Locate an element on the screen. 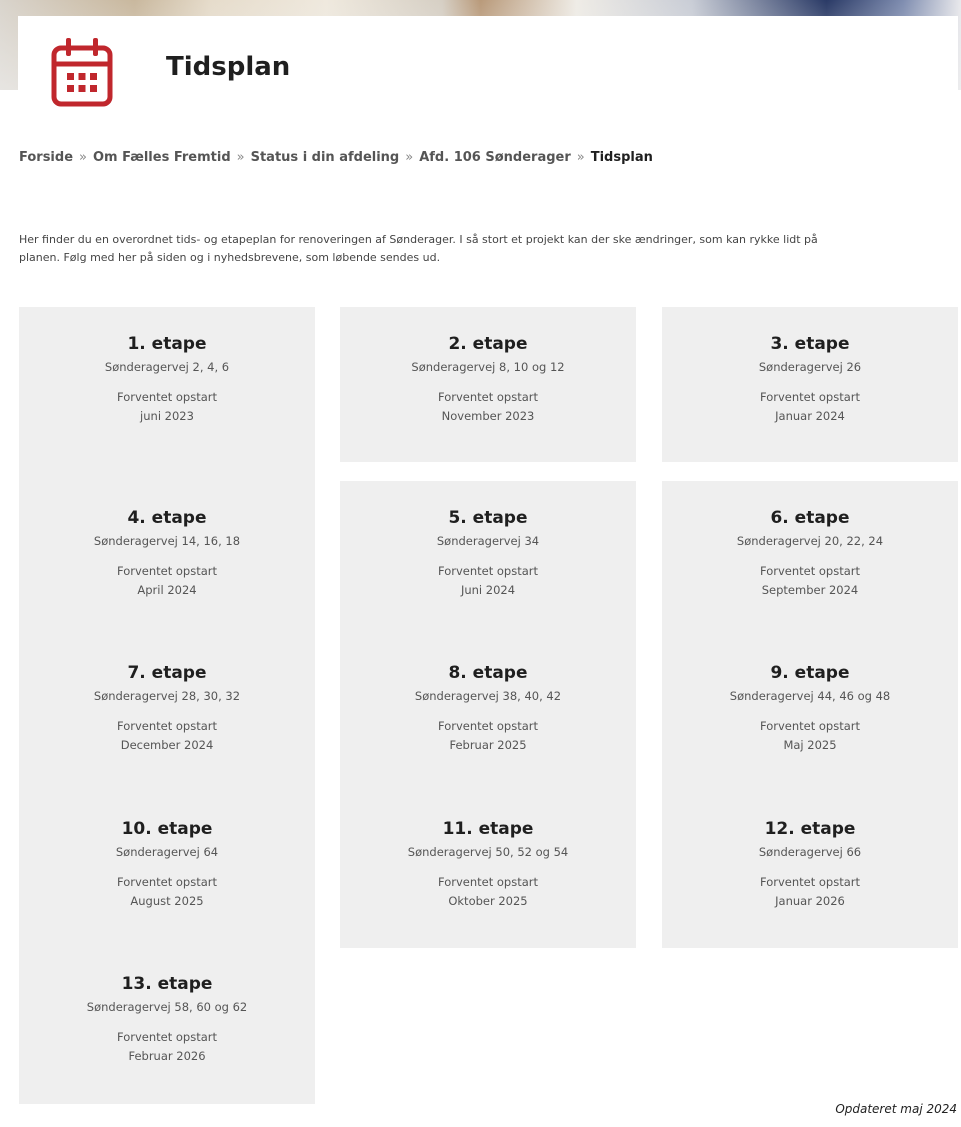  page-title: Tidsplan is located at coordinates (228, 67).